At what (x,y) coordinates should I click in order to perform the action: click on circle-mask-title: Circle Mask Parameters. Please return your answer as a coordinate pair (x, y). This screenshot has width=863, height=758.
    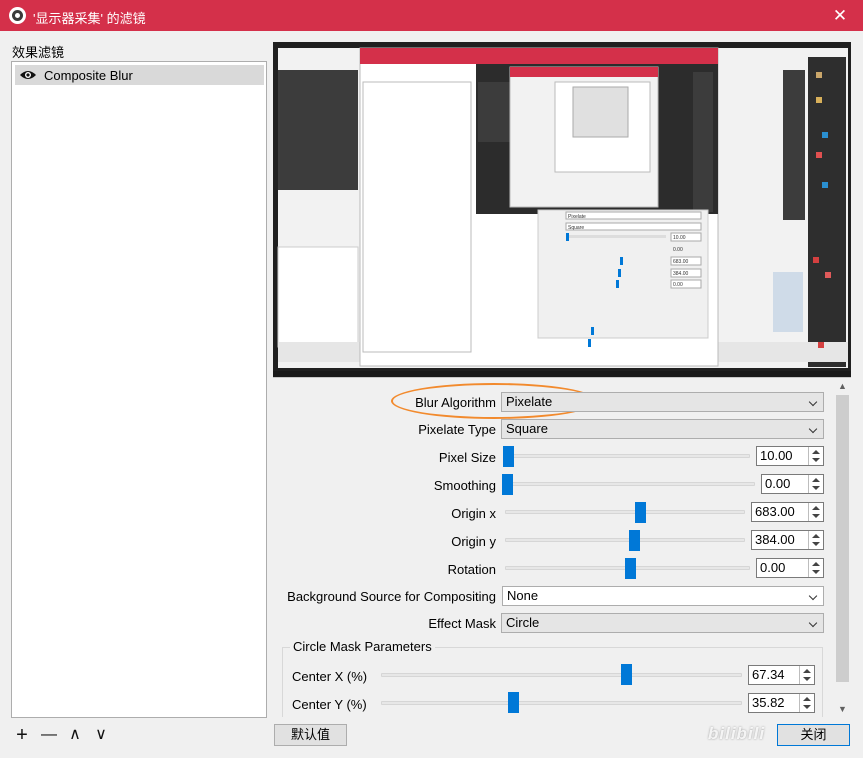
    Looking at the image, I should click on (362, 646).